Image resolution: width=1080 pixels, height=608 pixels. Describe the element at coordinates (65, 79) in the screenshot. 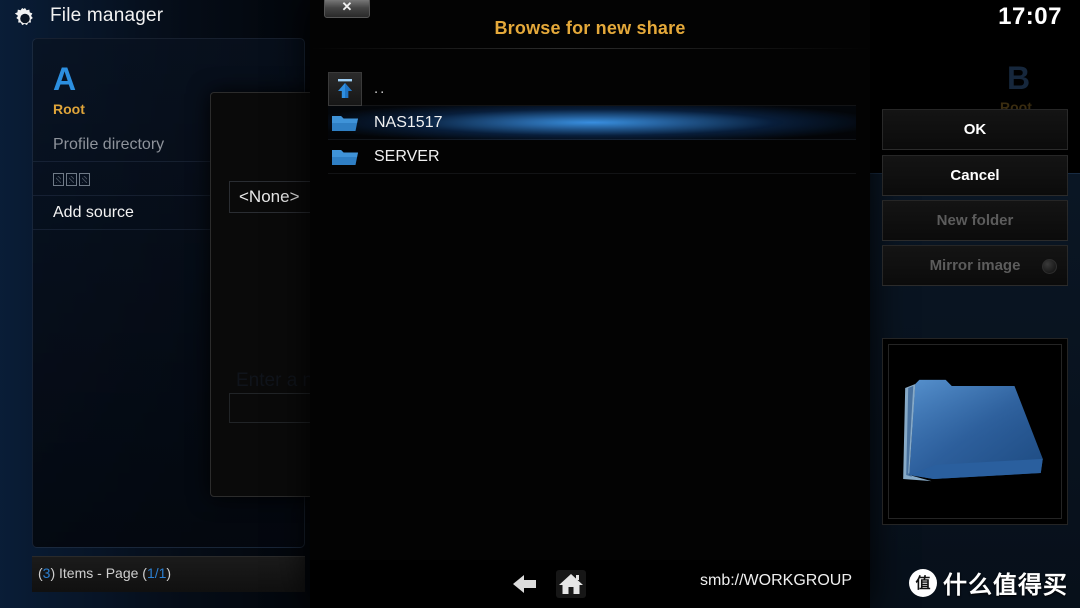

I see `panel-a-letter: A` at that location.